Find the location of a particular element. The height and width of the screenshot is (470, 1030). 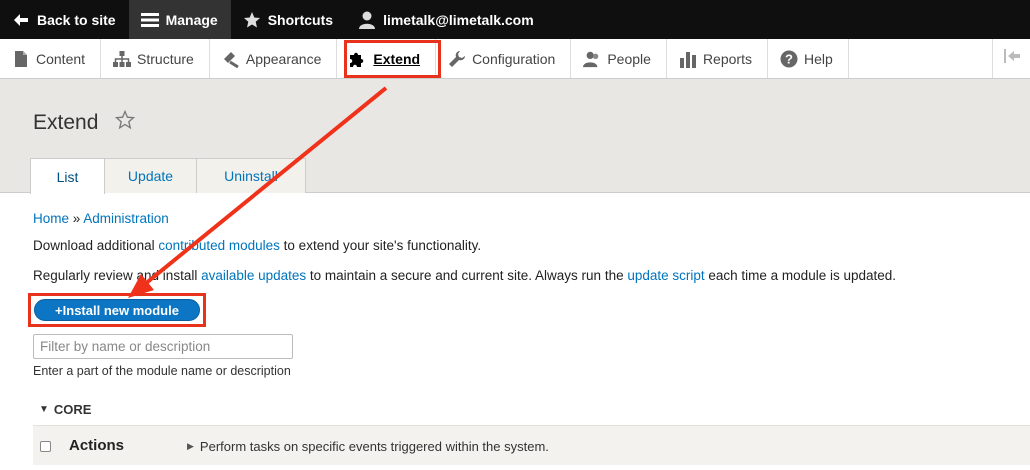

user-icon is located at coordinates (367, 20).